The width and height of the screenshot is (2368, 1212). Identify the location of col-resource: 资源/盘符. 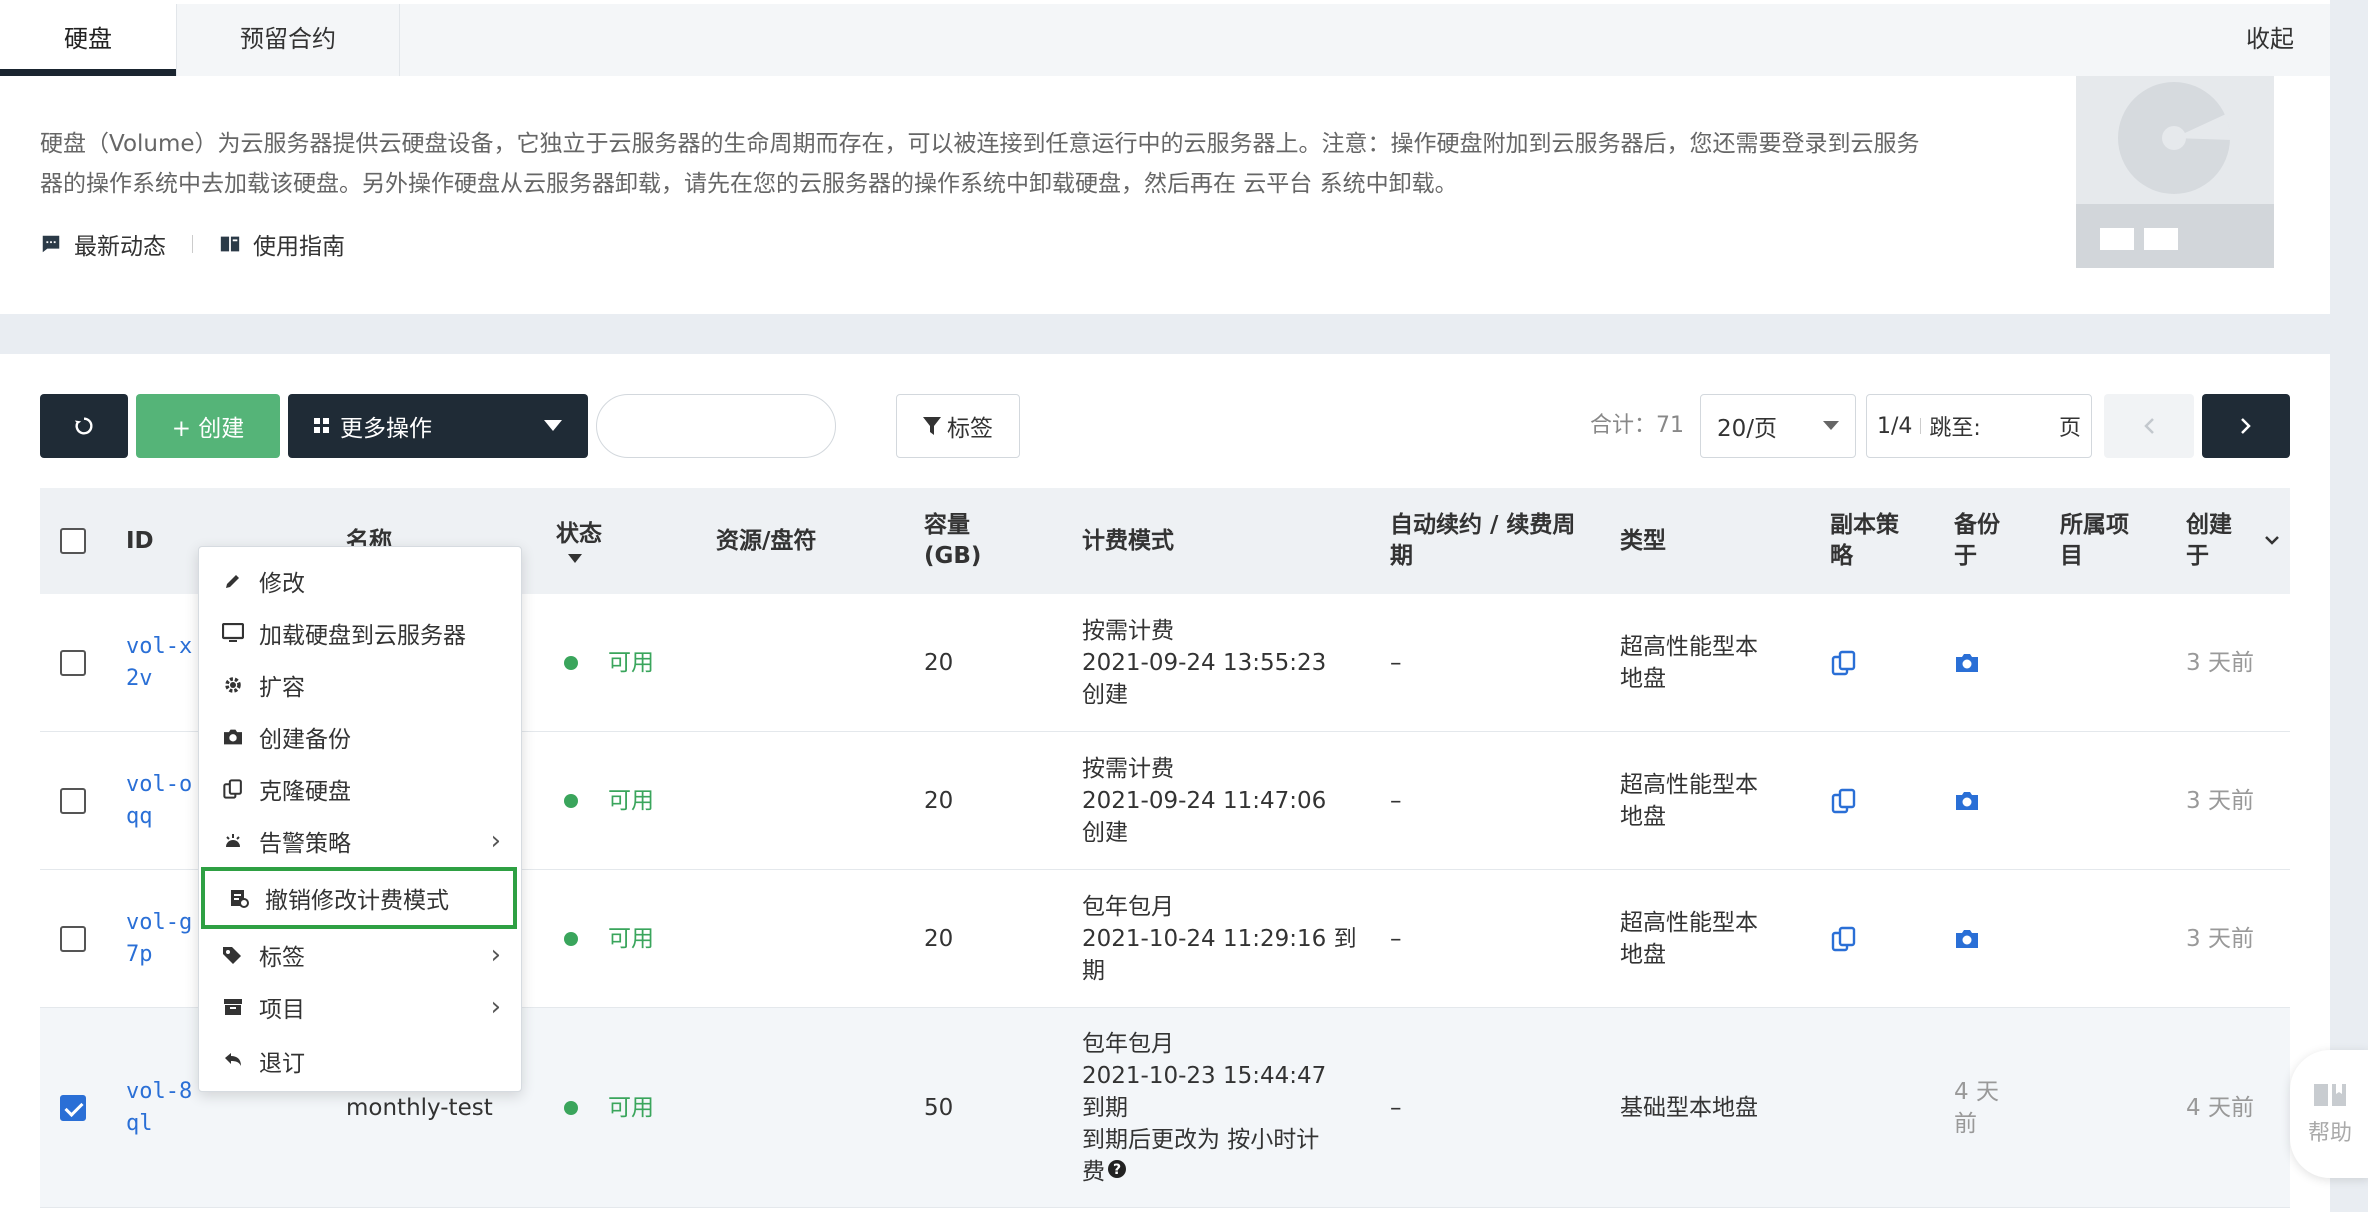
(766, 540).